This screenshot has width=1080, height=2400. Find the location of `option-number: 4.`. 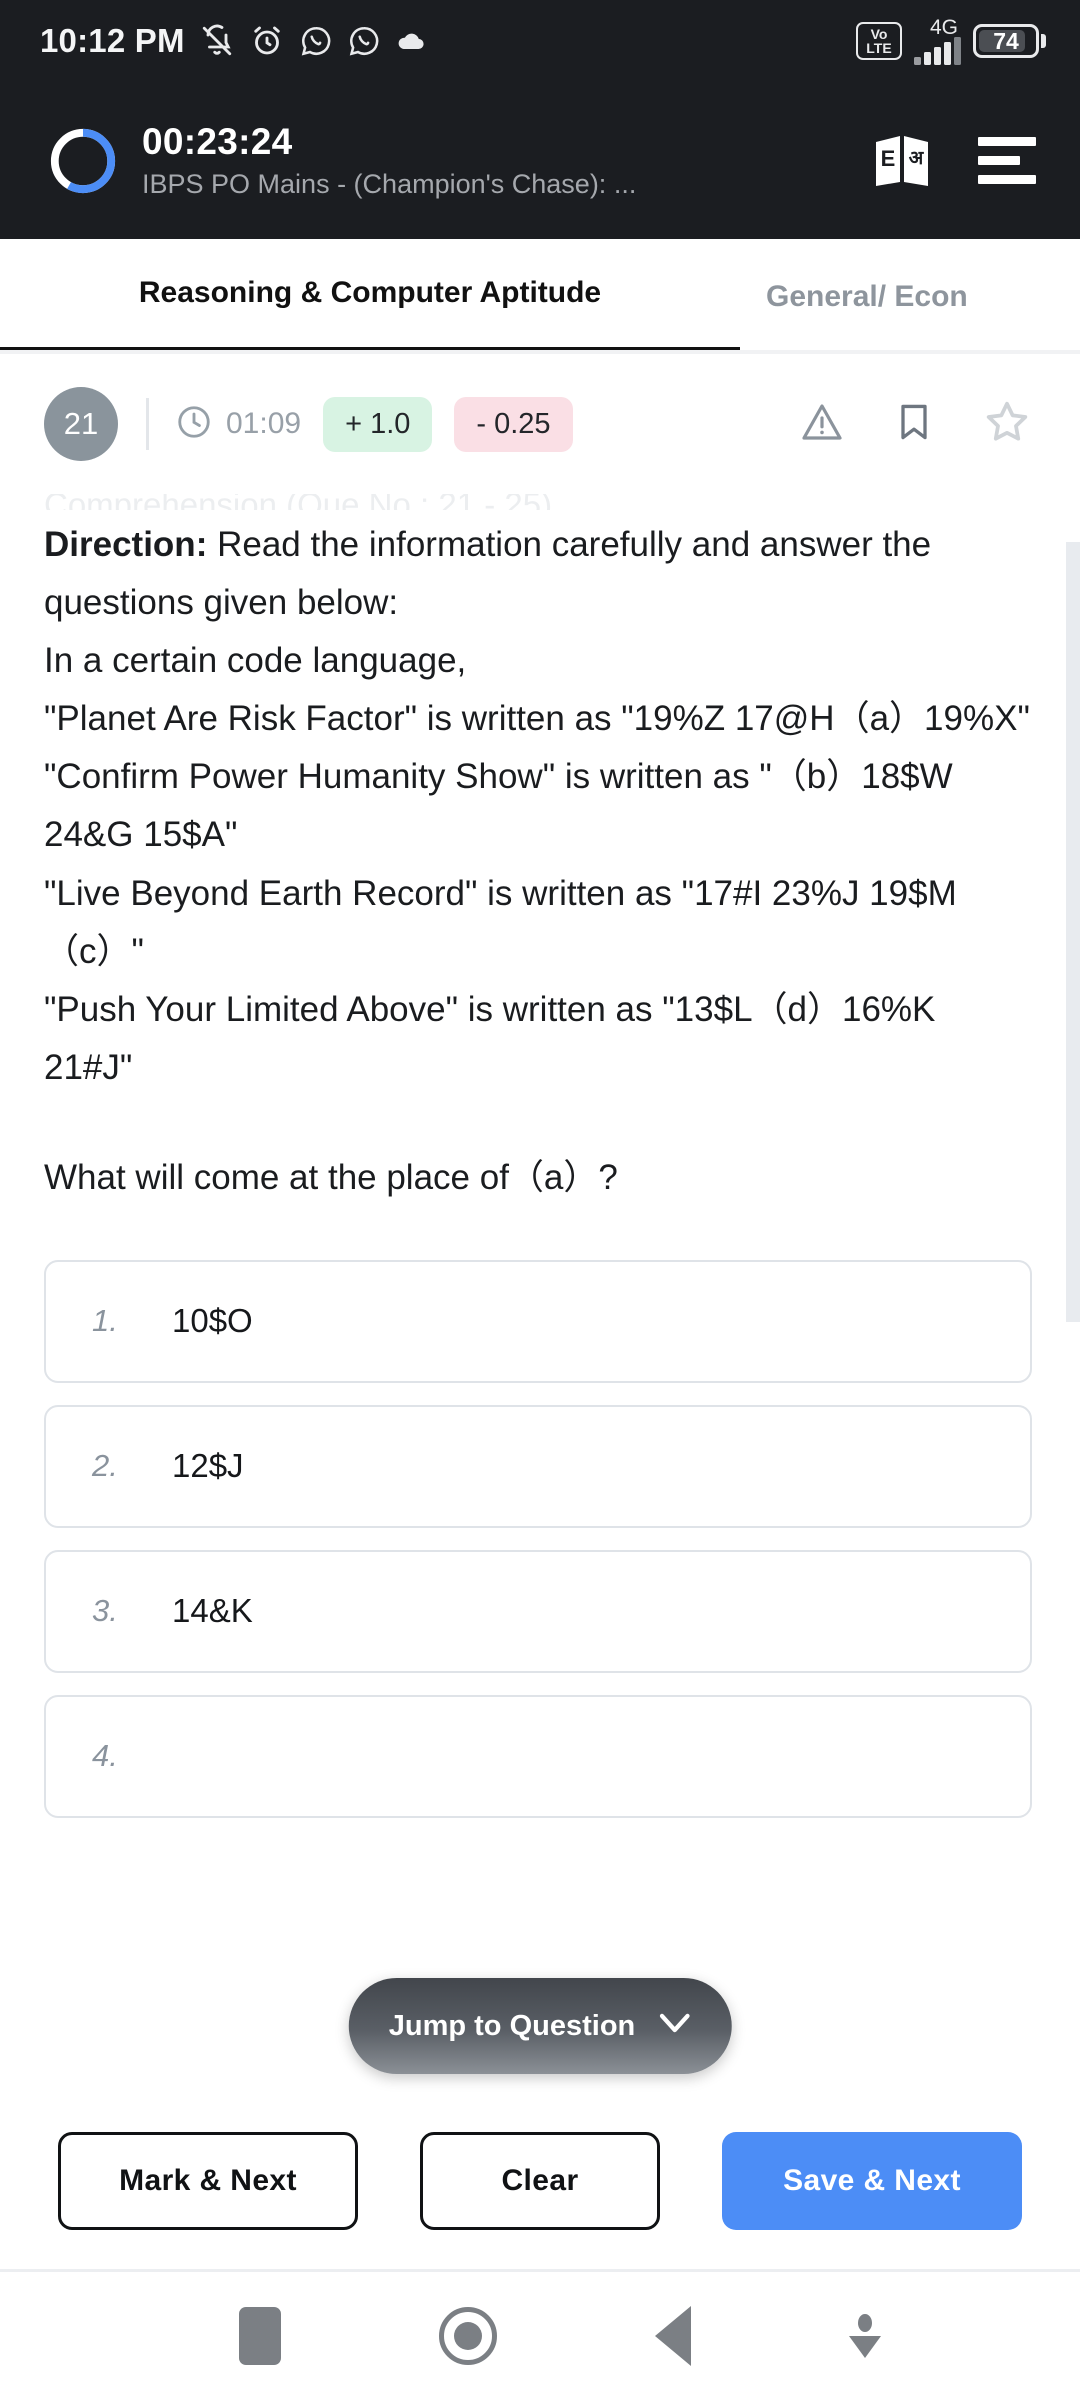

option-number: 4. is located at coordinates (105, 1756).